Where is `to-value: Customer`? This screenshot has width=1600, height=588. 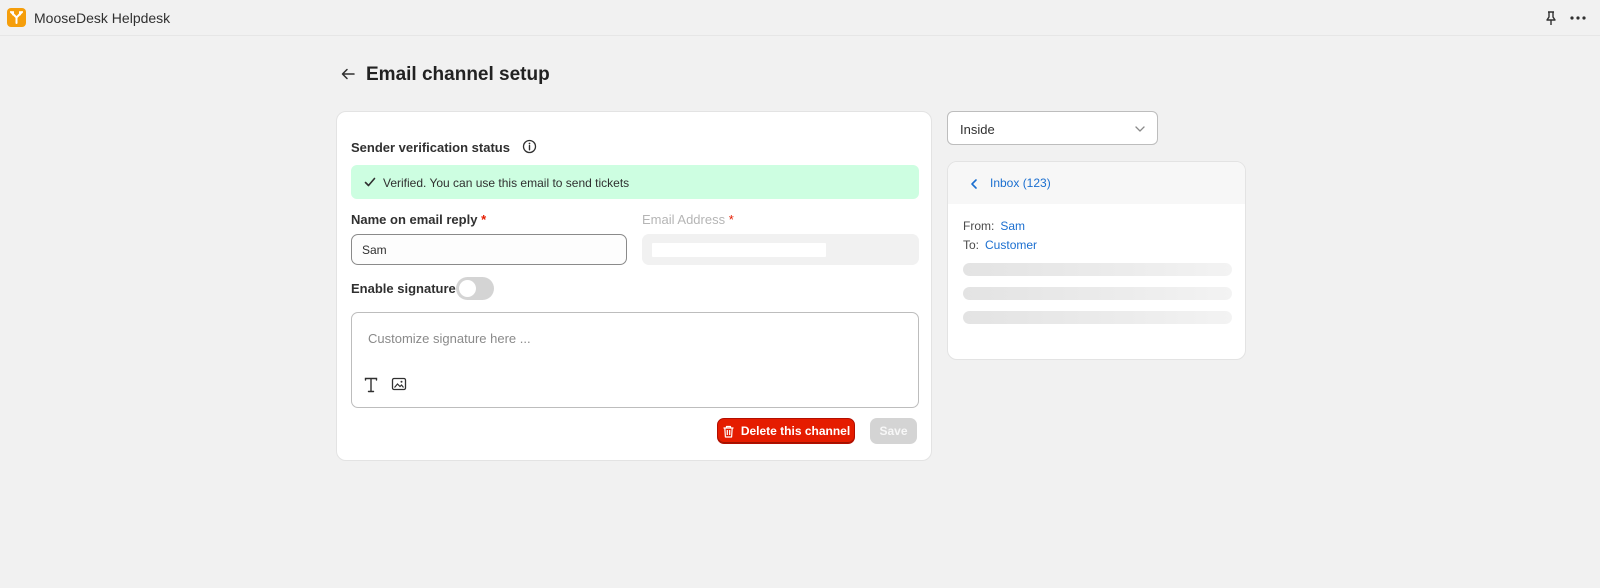 to-value: Customer is located at coordinates (1011, 245).